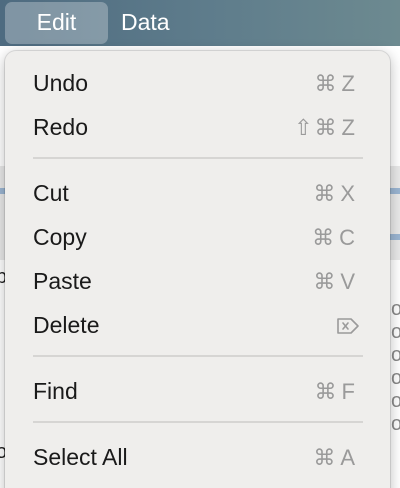  I want to click on menubar-item-data-label: Data, so click(145, 22).